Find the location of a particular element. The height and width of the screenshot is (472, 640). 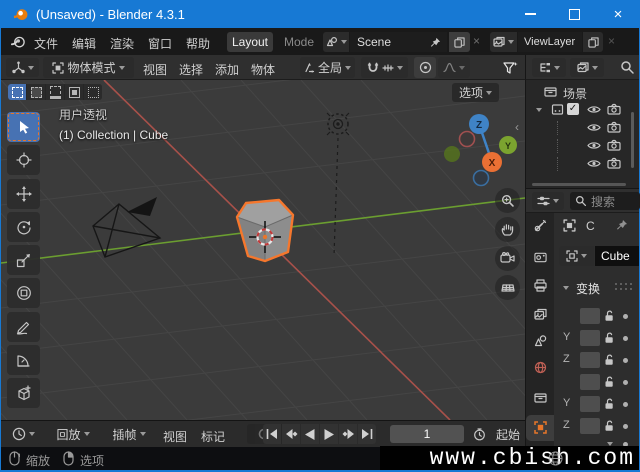

light-object is located at coordinates (338, 184).